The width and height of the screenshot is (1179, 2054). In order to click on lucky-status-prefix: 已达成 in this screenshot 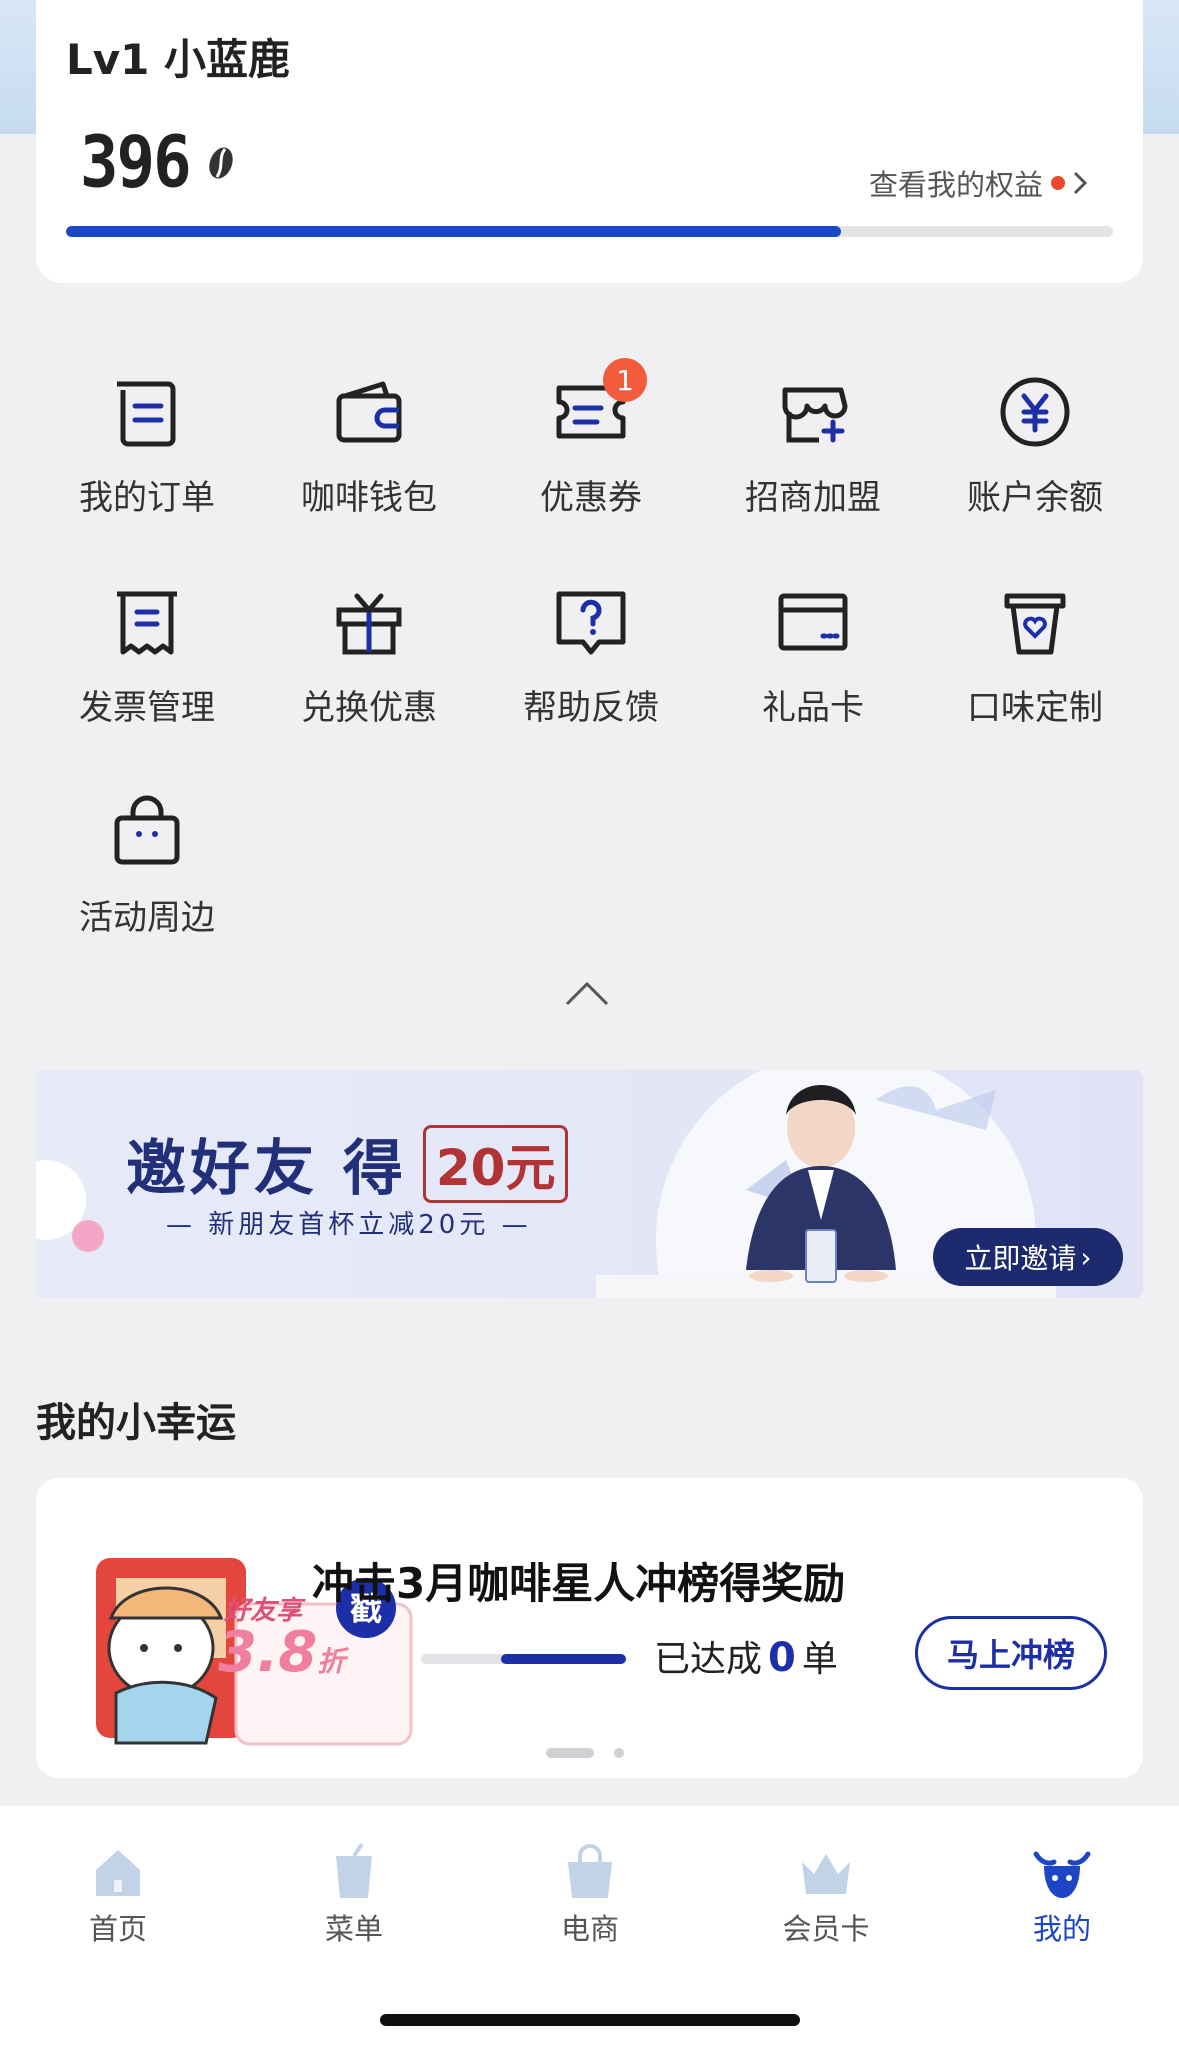, I will do `click(708, 1659)`.